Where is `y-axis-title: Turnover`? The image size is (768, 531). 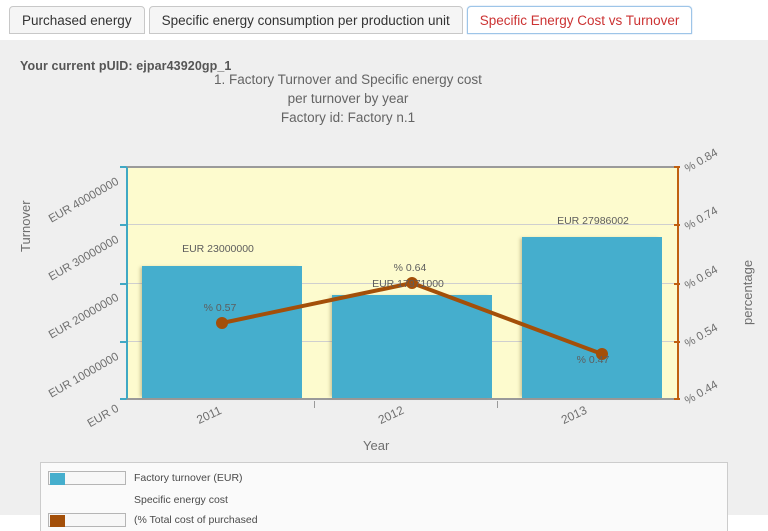 y-axis-title: Turnover is located at coordinates (25, 226).